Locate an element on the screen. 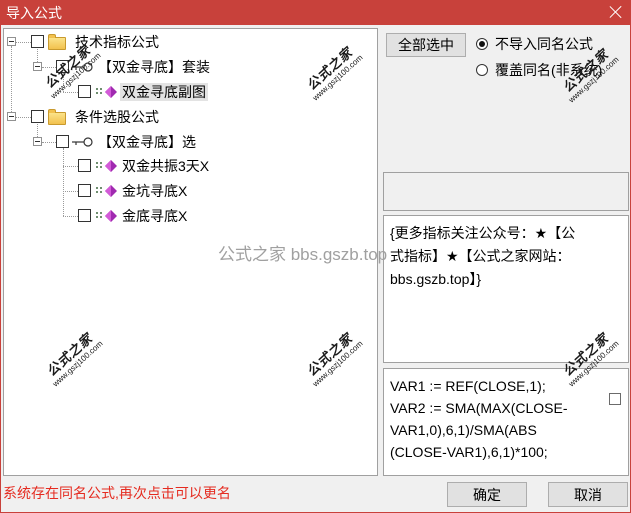 The image size is (631, 513). tree-node-label: 金底寻底X is located at coordinates (155, 216).